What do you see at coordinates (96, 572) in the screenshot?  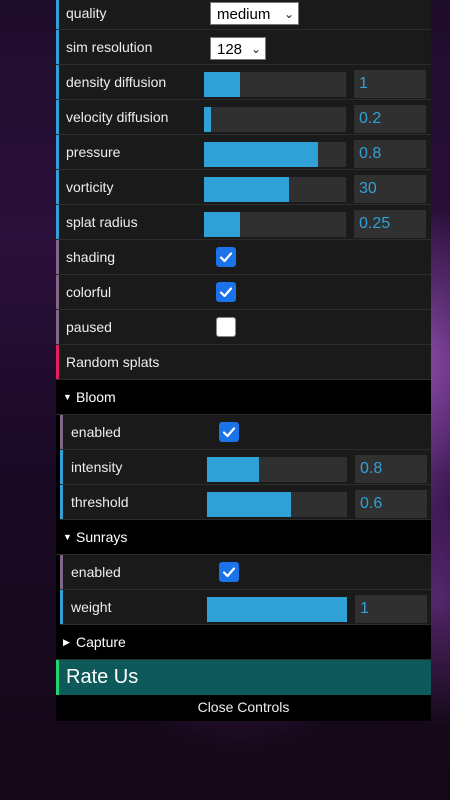 I see `sunrays-enabled-label: enabled` at bounding box center [96, 572].